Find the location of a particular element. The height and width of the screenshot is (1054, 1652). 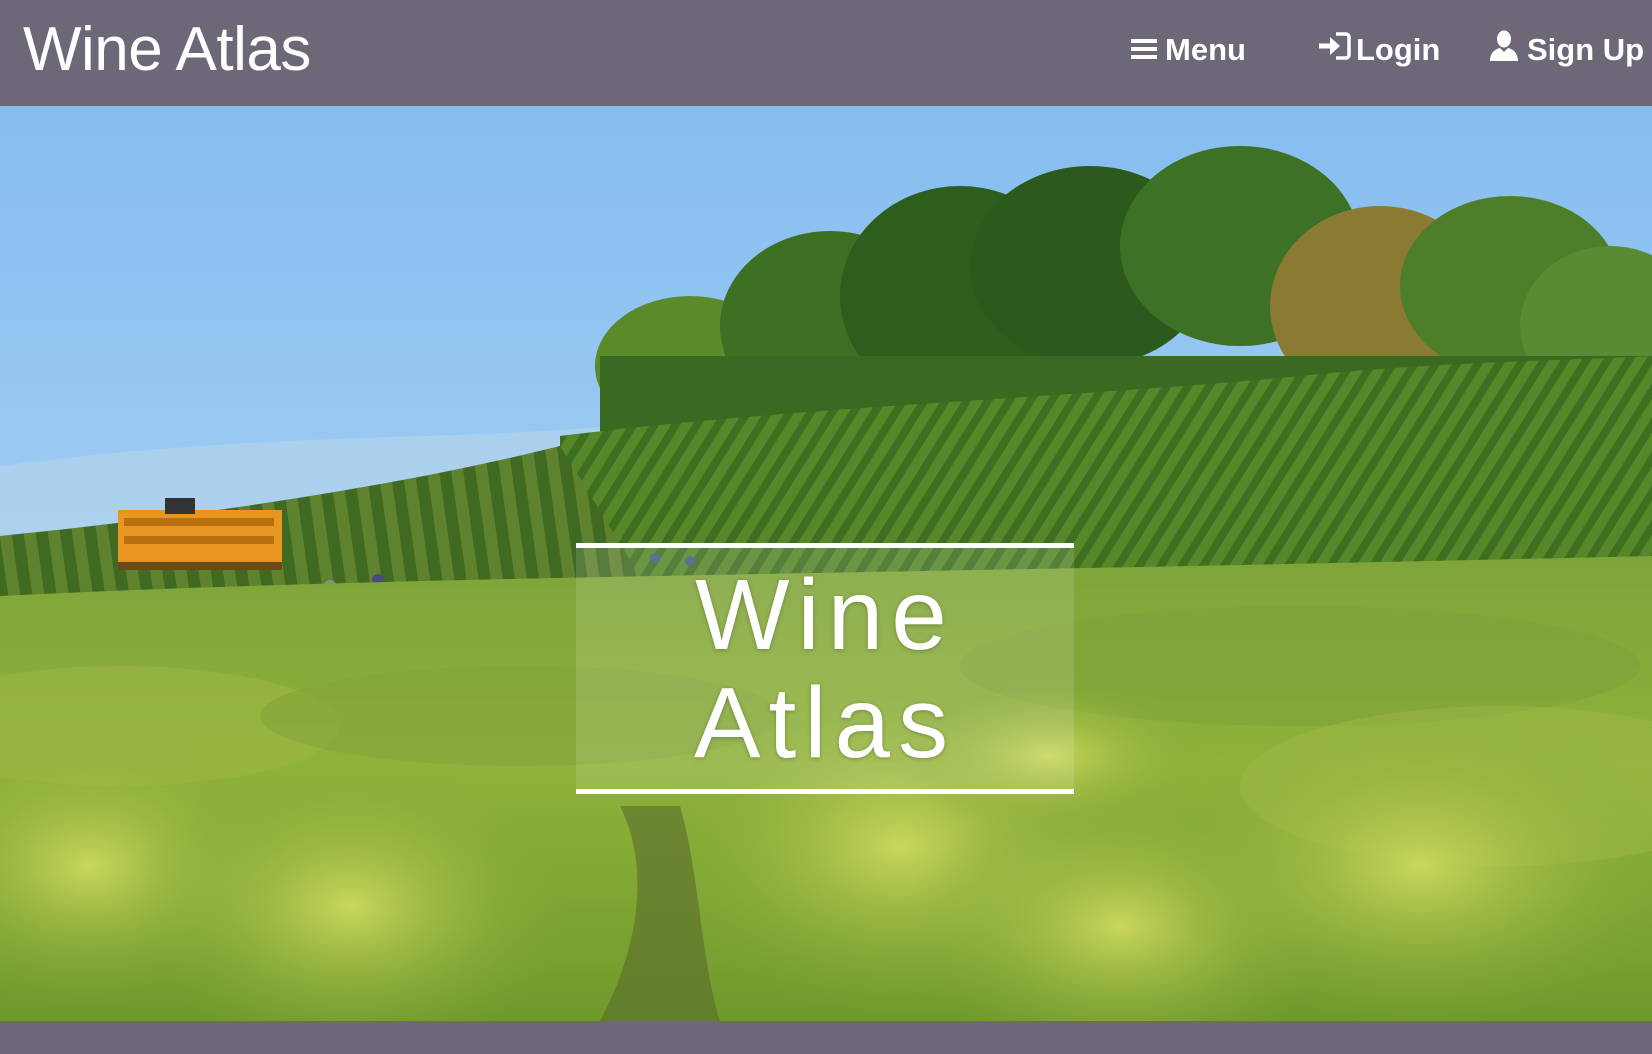

signup-label: Sign Up is located at coordinates (1586, 49).